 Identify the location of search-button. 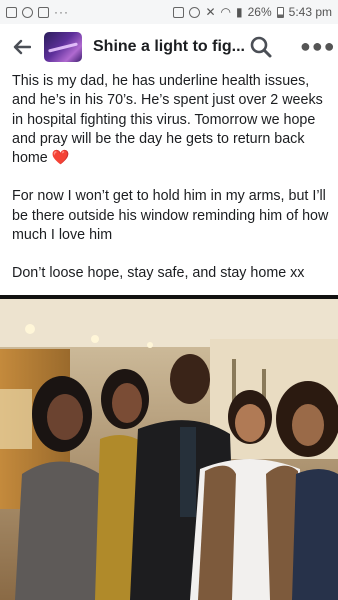
(261, 47).